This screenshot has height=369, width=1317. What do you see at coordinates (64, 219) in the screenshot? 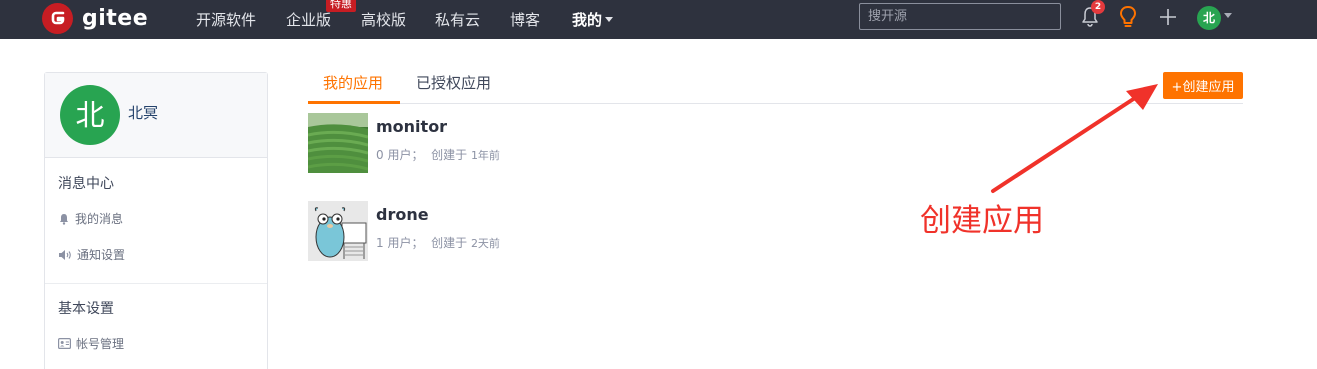
I see `bell-icon` at bounding box center [64, 219].